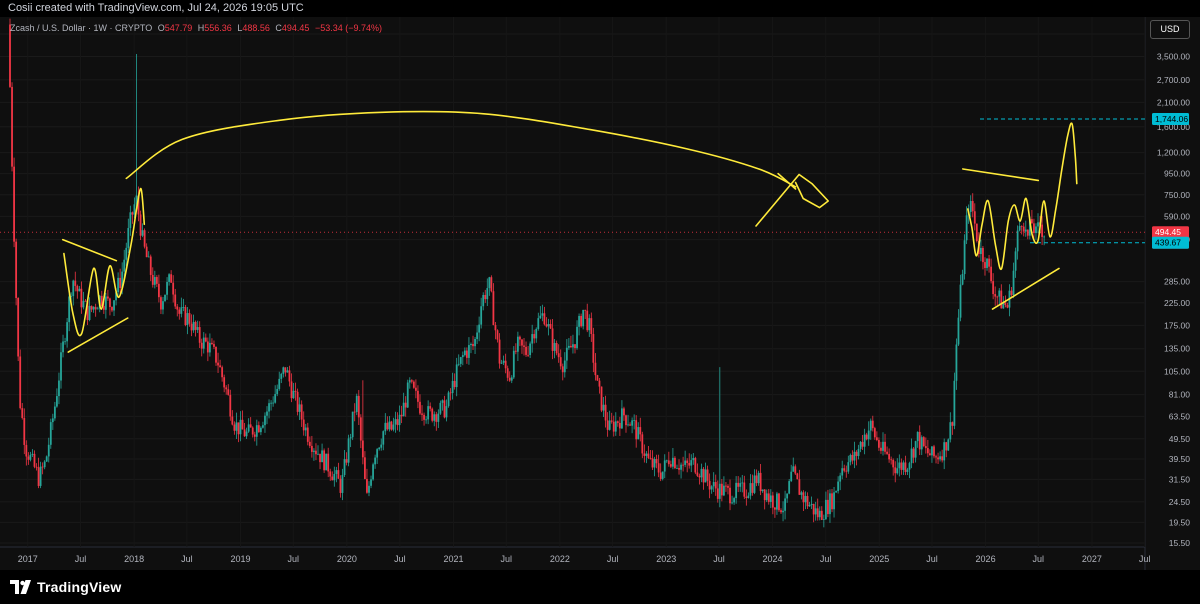 The height and width of the screenshot is (604, 1200). What do you see at coordinates (1180, 479) in the screenshot?
I see `price-tick-label: 31.50` at bounding box center [1180, 479].